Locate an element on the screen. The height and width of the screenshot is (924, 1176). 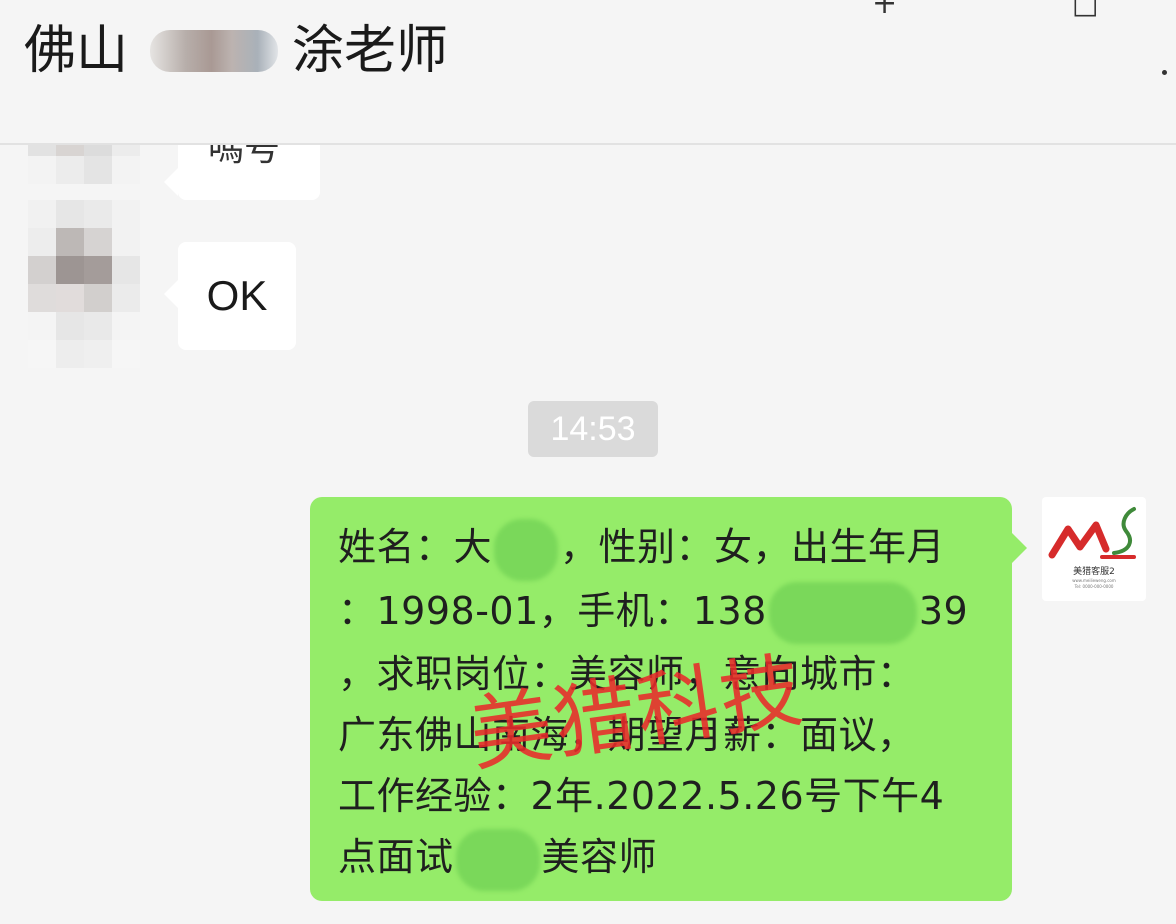
sent-text-segment: 点面试 is located at coordinates (396, 857).